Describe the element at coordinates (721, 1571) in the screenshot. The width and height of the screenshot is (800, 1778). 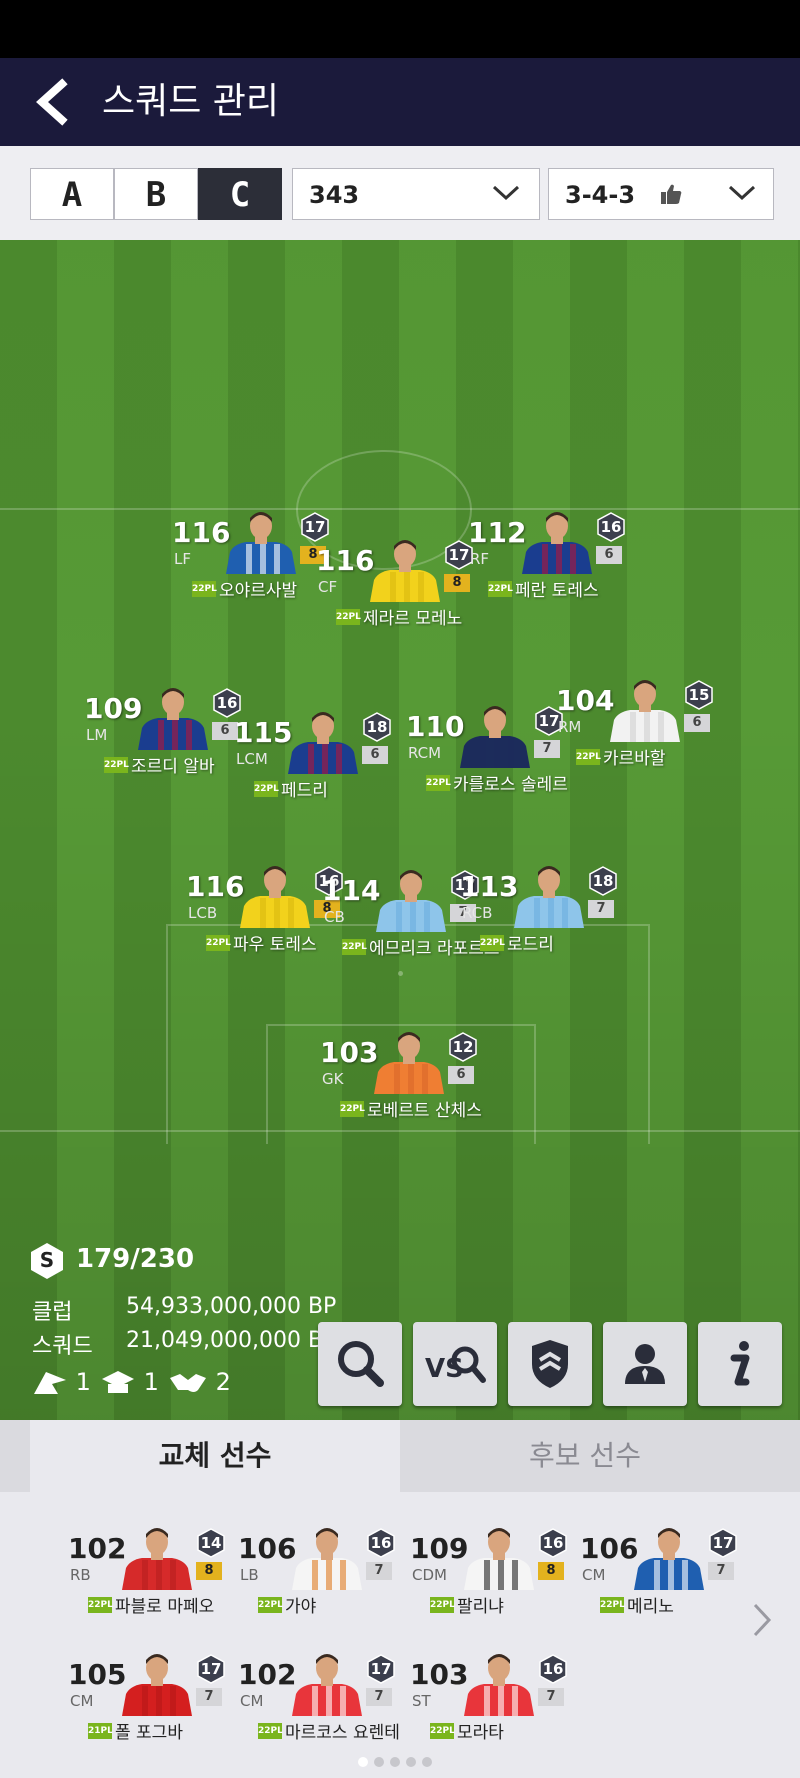
I see `enhance-level: 7` at that location.